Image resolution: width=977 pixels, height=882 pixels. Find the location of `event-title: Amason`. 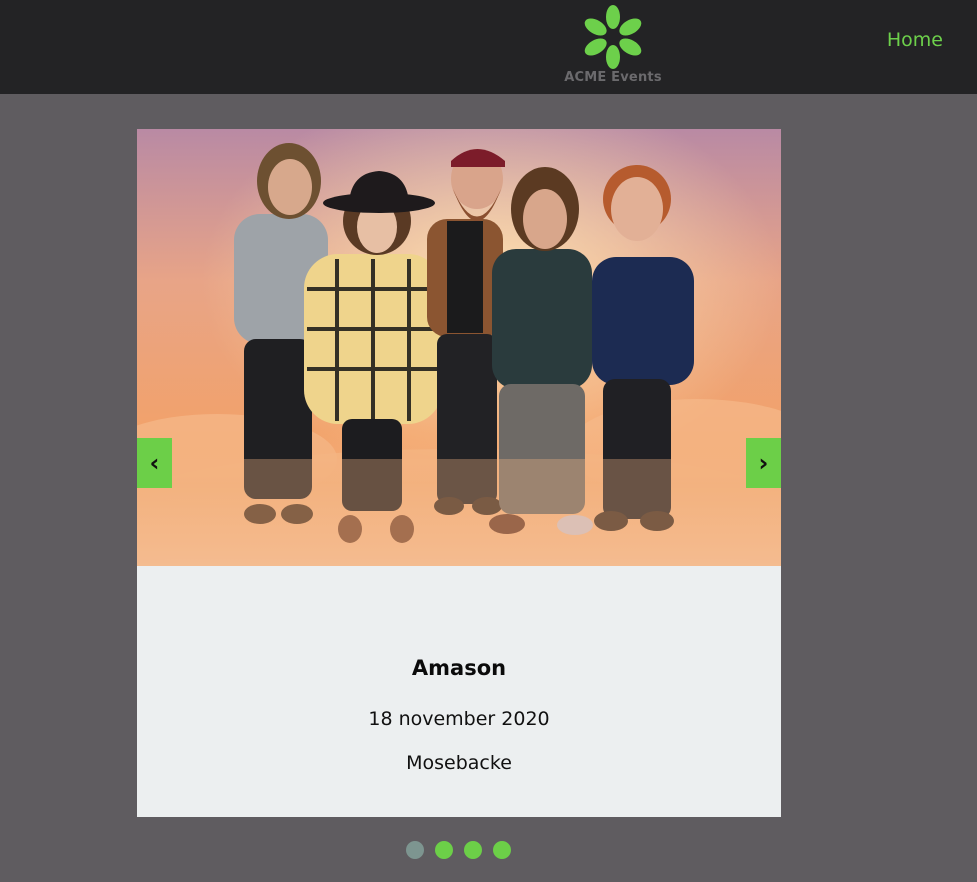

event-title: Amason is located at coordinates (459, 668).